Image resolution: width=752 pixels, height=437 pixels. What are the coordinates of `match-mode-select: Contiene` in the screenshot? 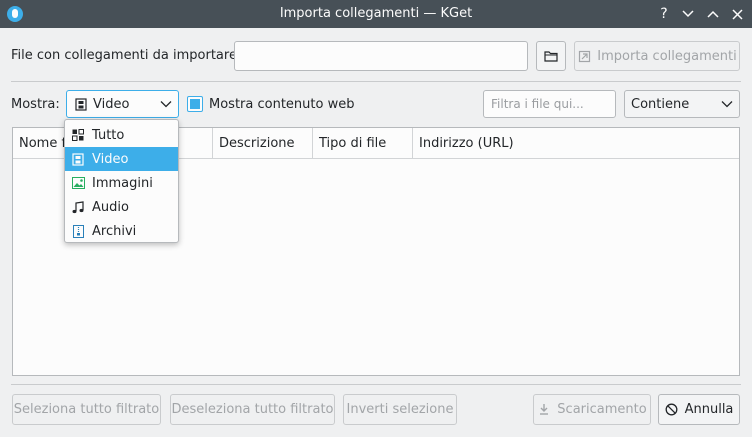 It's located at (682, 104).